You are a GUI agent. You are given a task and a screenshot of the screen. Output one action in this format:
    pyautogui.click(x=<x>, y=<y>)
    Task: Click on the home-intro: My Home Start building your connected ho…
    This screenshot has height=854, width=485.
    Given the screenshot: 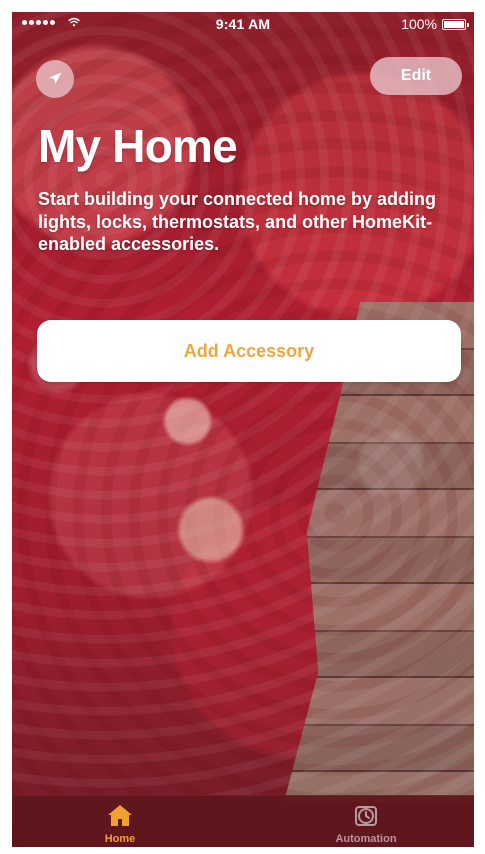 What is the action you would take?
    pyautogui.click(x=243, y=189)
    